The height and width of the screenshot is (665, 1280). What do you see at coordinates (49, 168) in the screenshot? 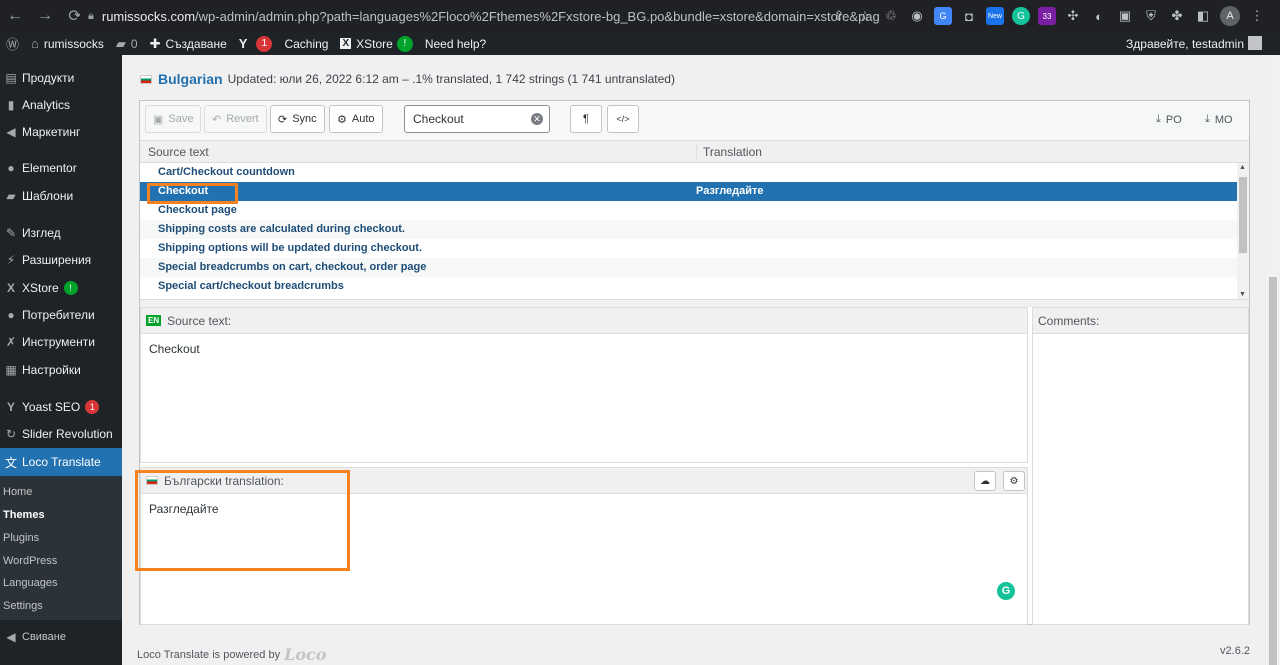
I see `sidebar-item-label: Elementor` at bounding box center [49, 168].